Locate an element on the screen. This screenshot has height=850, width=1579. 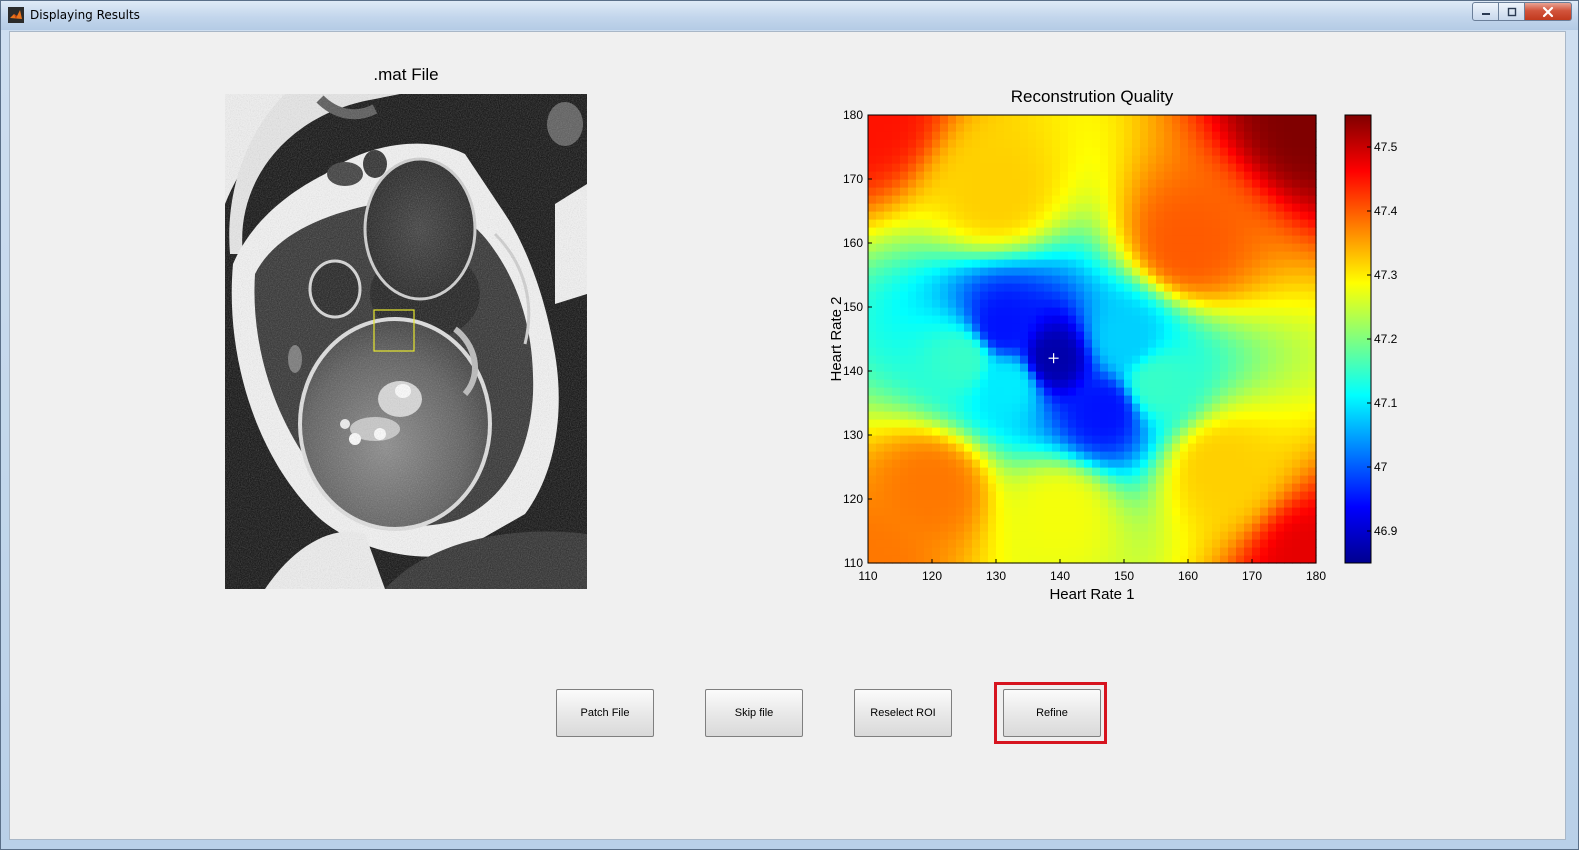
y-tick-label: 140 is located at coordinates (853, 371).